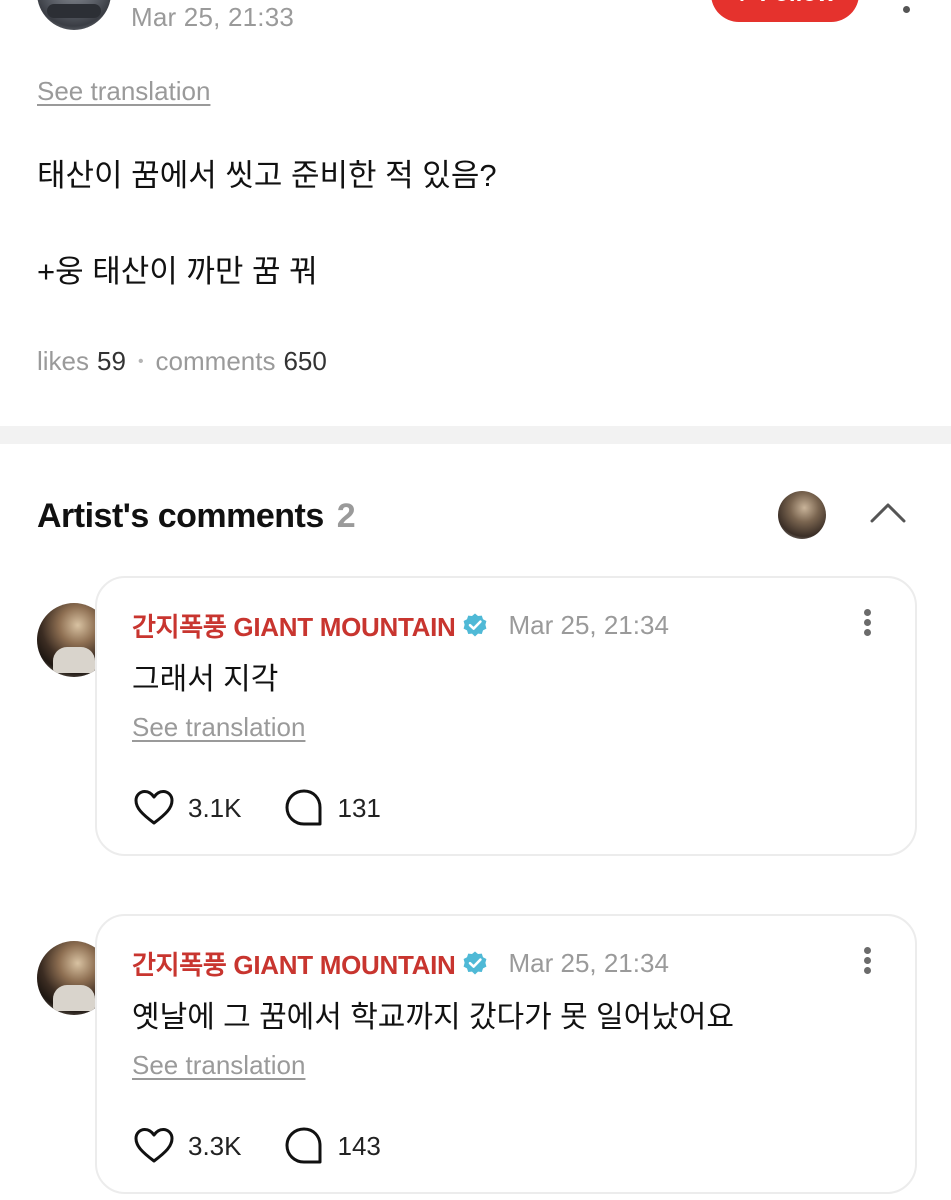 The image size is (951, 1200). Describe the element at coordinates (888, 512) in the screenshot. I see `chevron-up-icon` at that location.